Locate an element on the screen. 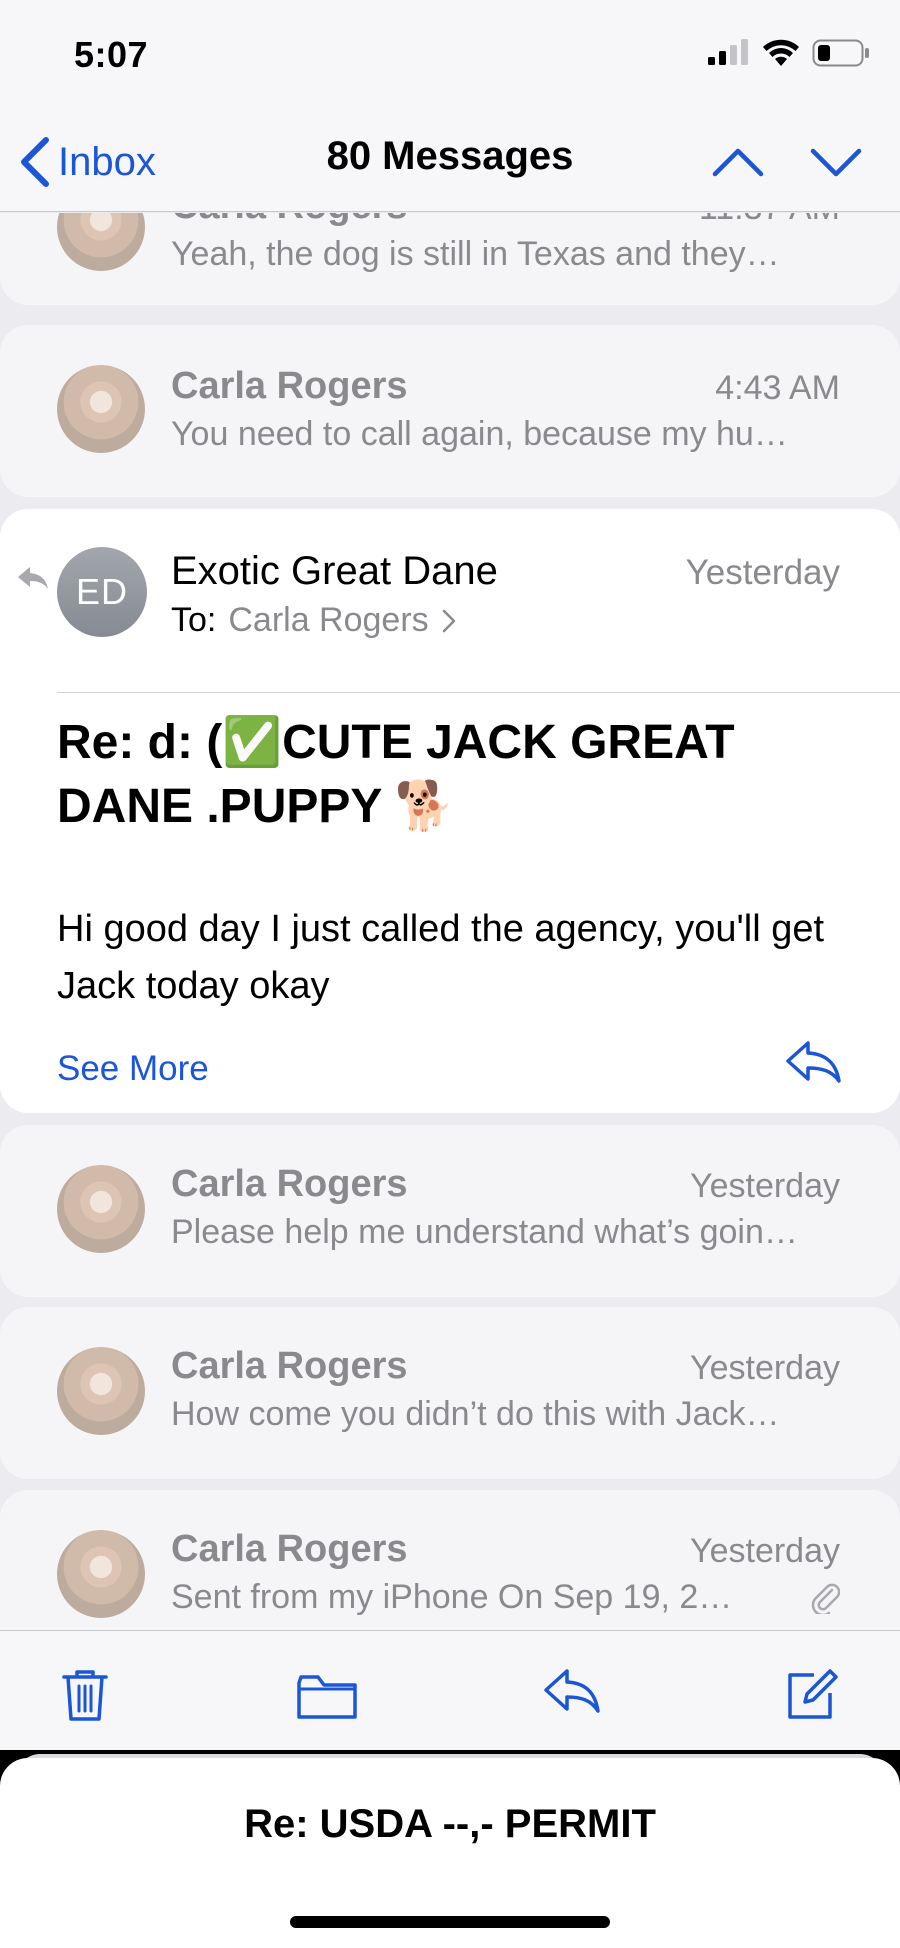 The height and width of the screenshot is (1948, 900). replied-indicator-icon is located at coordinates (33, 578).